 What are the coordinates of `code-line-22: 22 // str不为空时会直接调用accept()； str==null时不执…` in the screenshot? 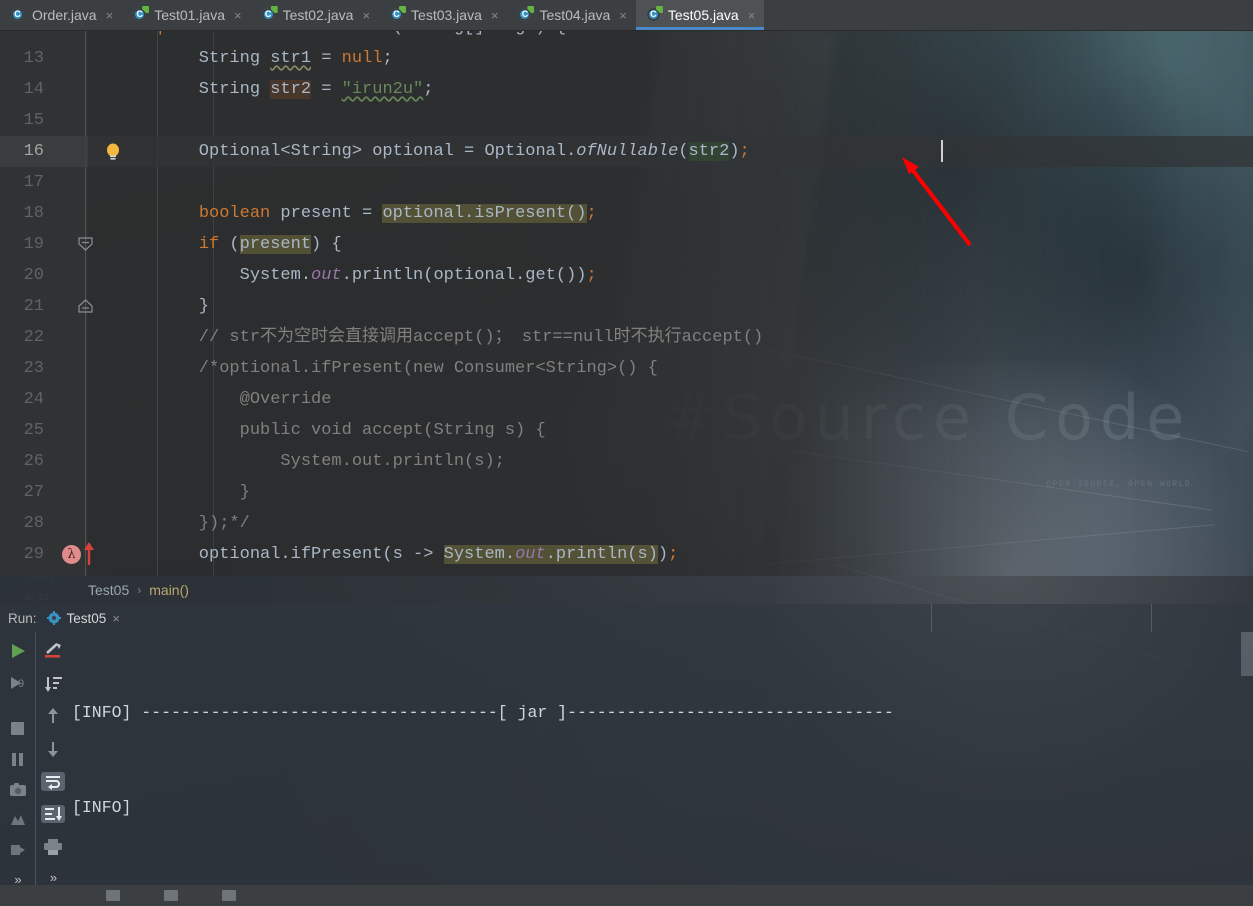 It's located at (626, 337).